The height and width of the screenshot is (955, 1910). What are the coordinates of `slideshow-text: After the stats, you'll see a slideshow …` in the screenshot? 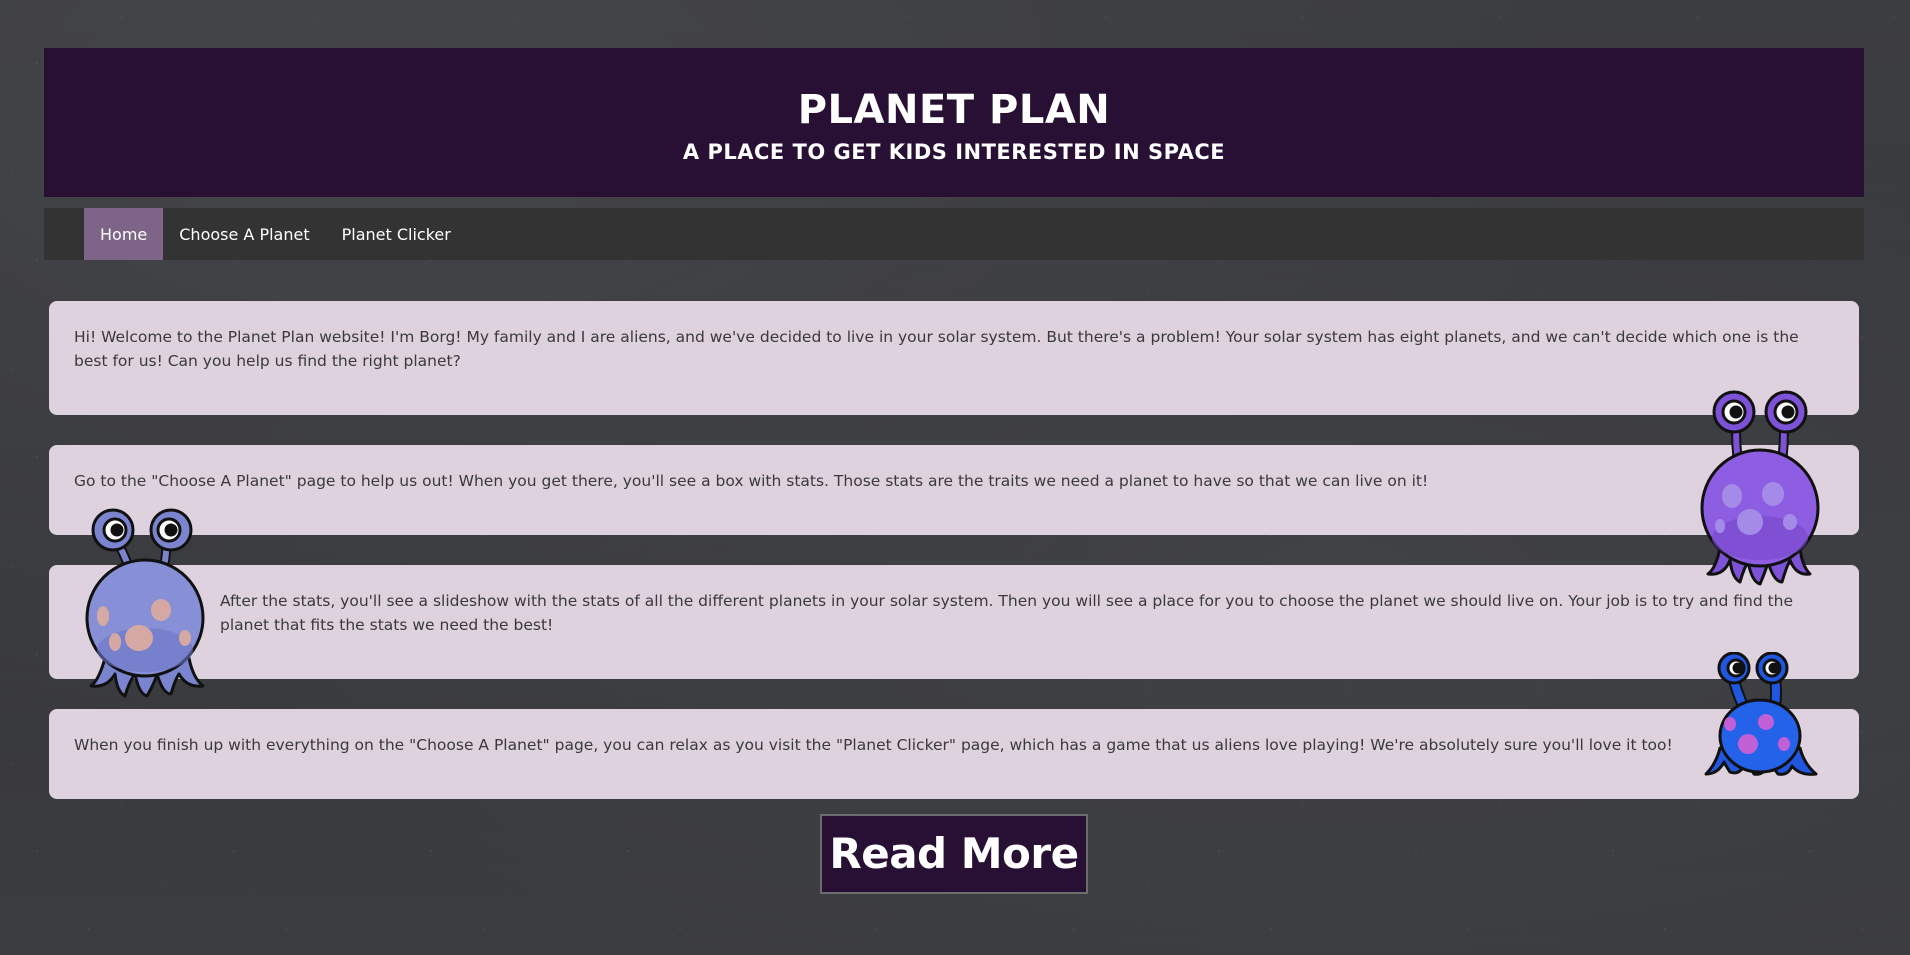 It's located at (1007, 613).